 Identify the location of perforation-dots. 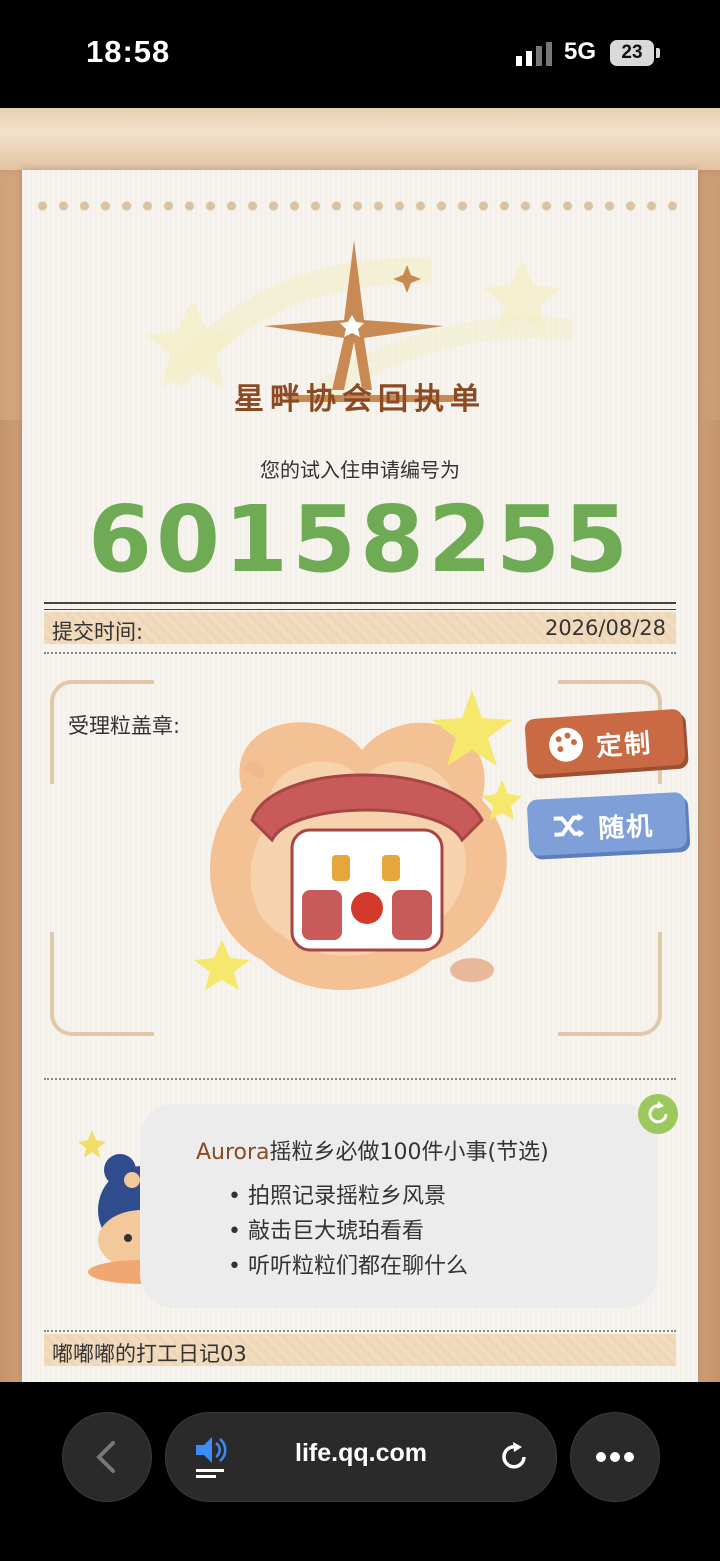
(360, 206).